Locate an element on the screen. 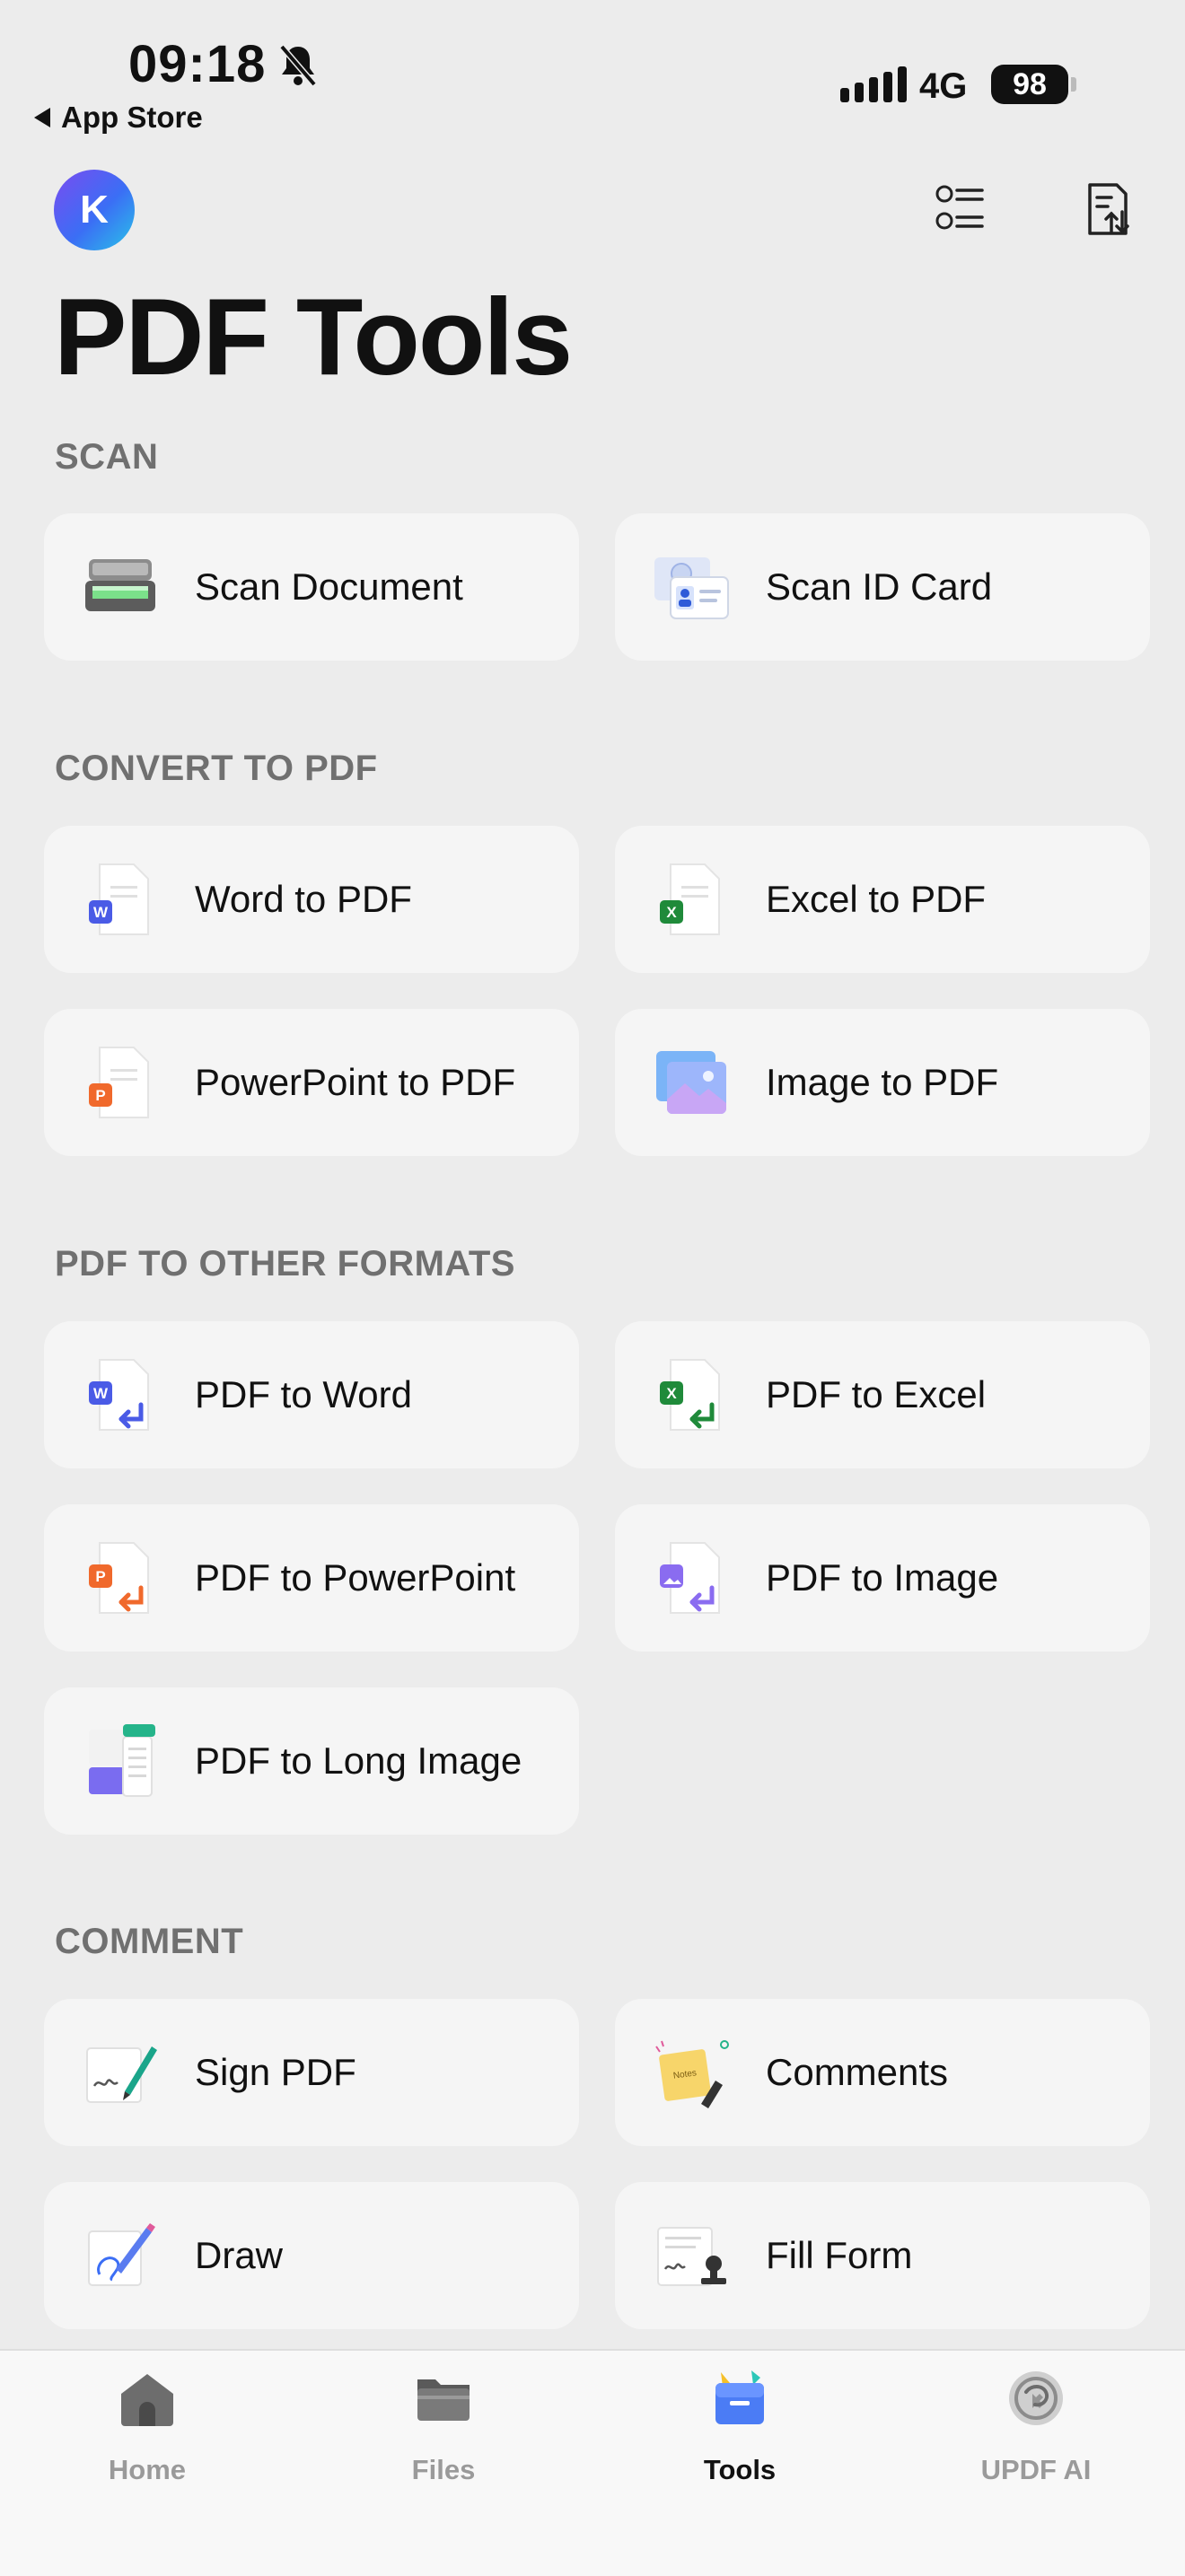 The height and width of the screenshot is (2576, 1185). list-view-icon is located at coordinates (961, 209).